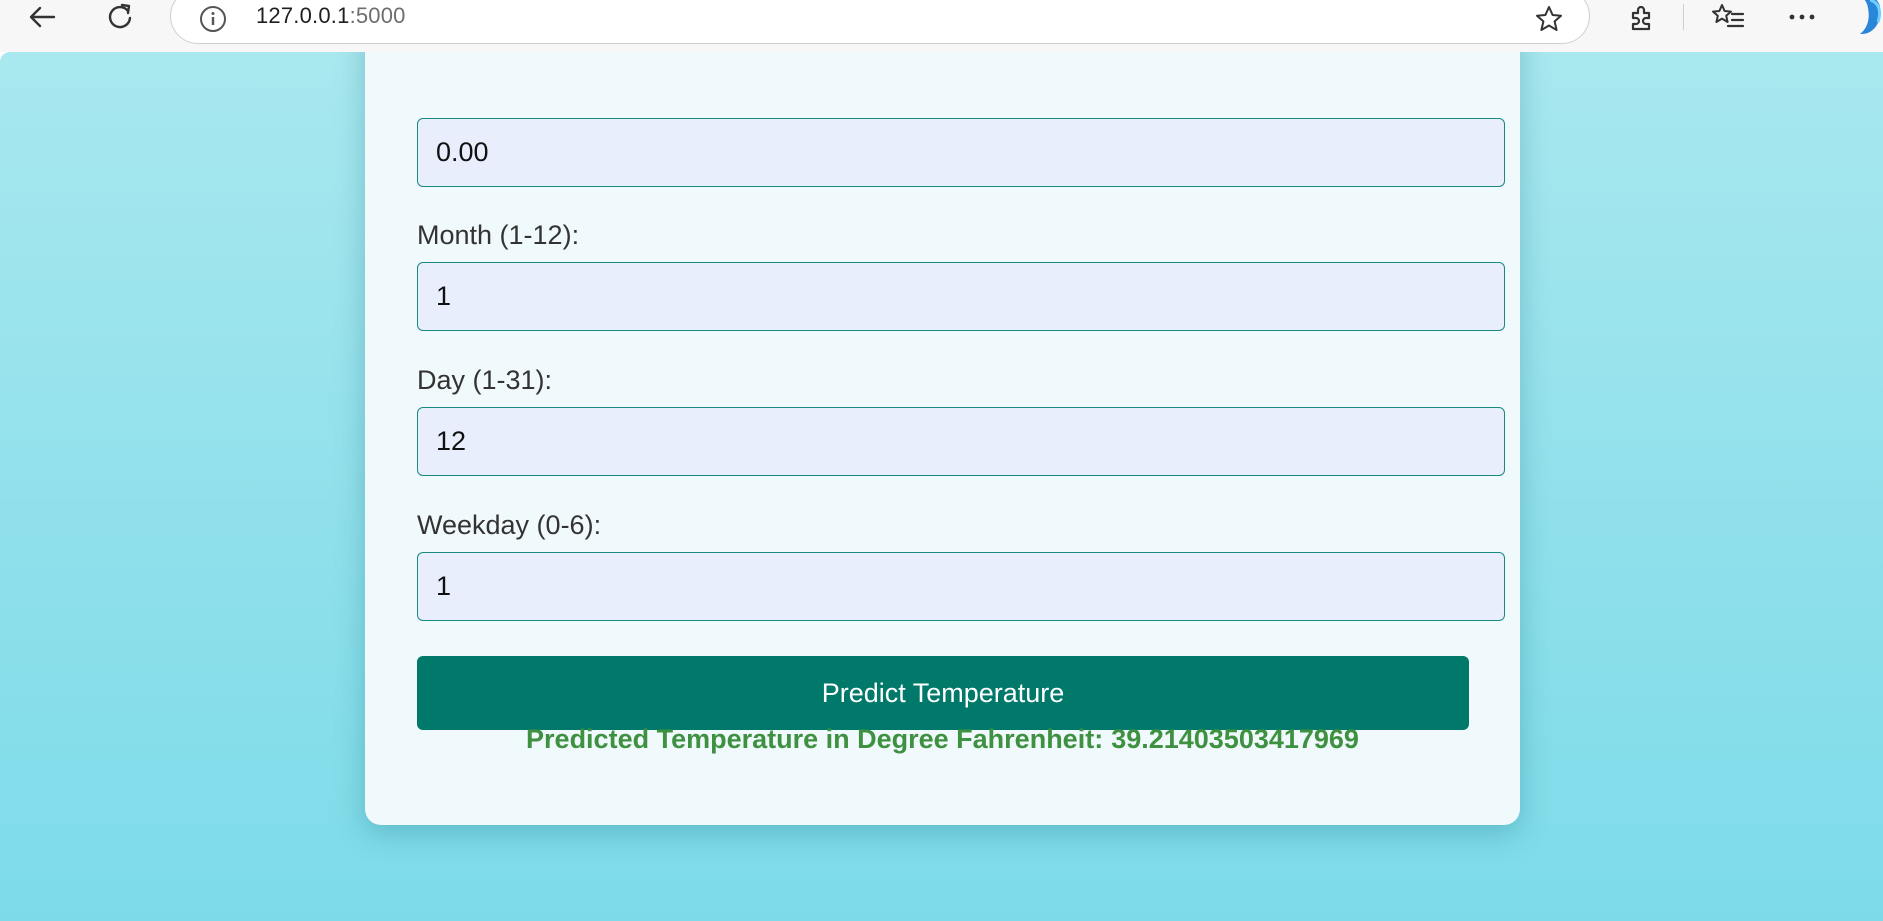 This screenshot has width=1883, height=921. I want to click on favorite-star-icon, so click(1549, 19).